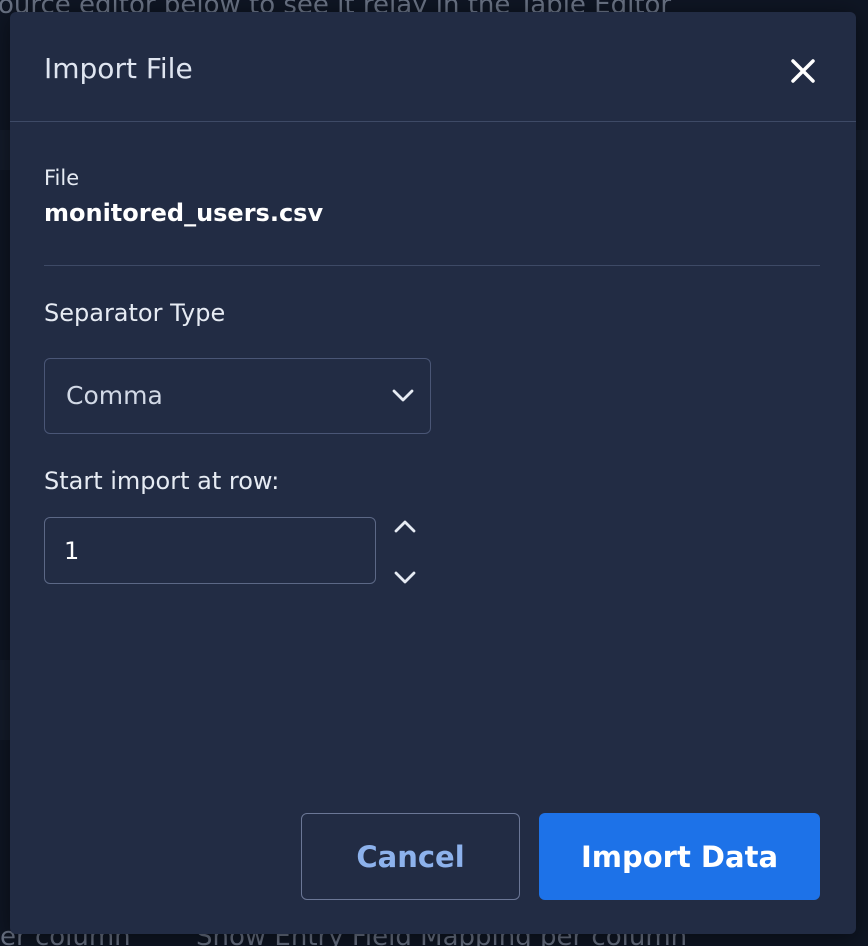 This screenshot has height=946, width=868. I want to click on start-row-label: Start import at row:, so click(162, 481).